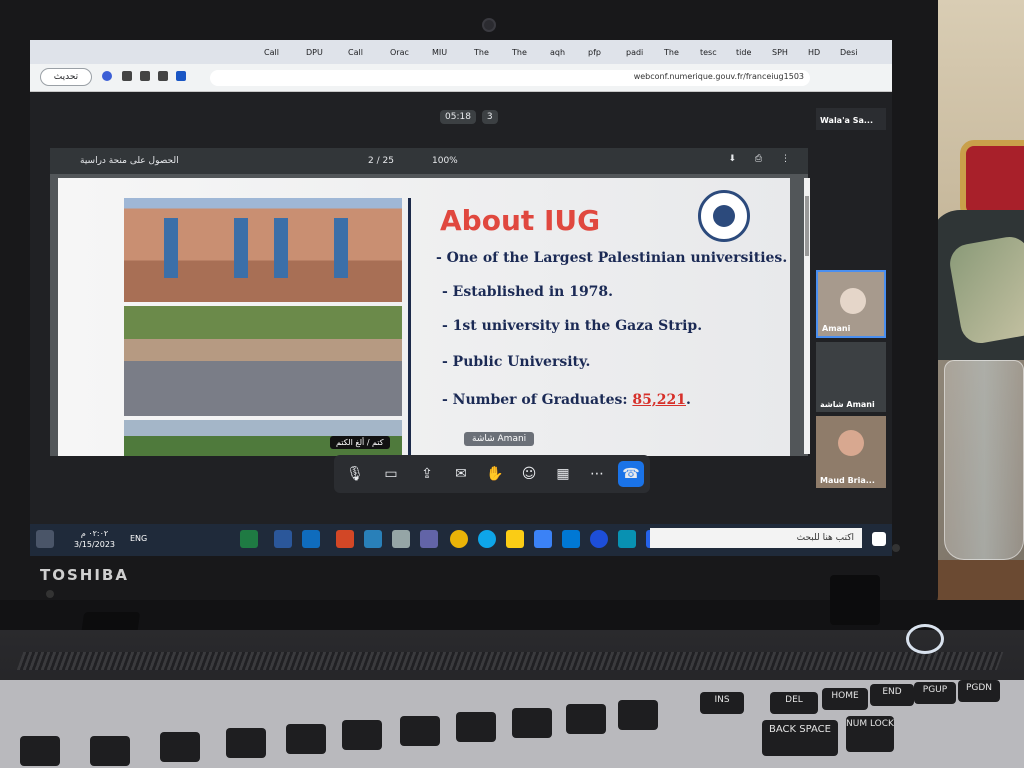 This screenshot has width=1024, height=768. I want to click on outlook-icon, so click(311, 539).